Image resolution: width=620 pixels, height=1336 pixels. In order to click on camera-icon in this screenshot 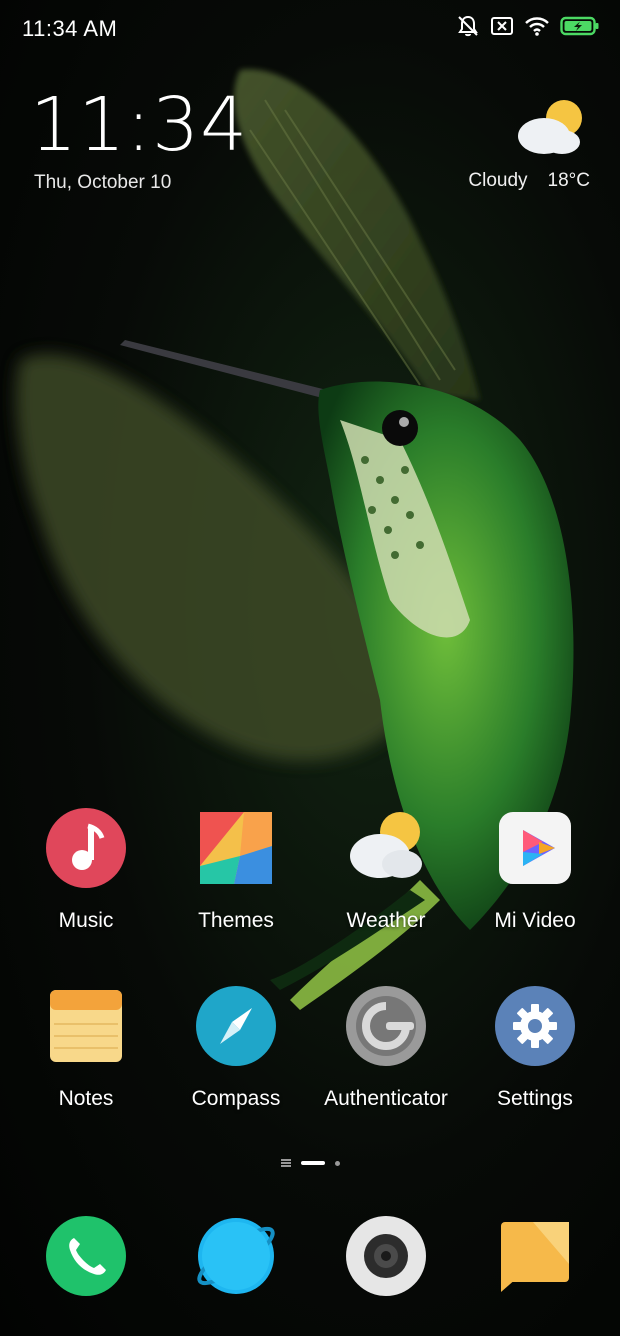, I will do `click(386, 1256)`.